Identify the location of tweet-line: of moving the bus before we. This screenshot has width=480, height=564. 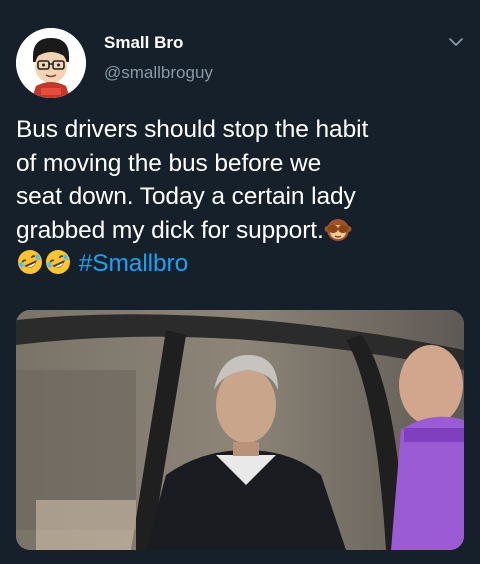
(169, 163).